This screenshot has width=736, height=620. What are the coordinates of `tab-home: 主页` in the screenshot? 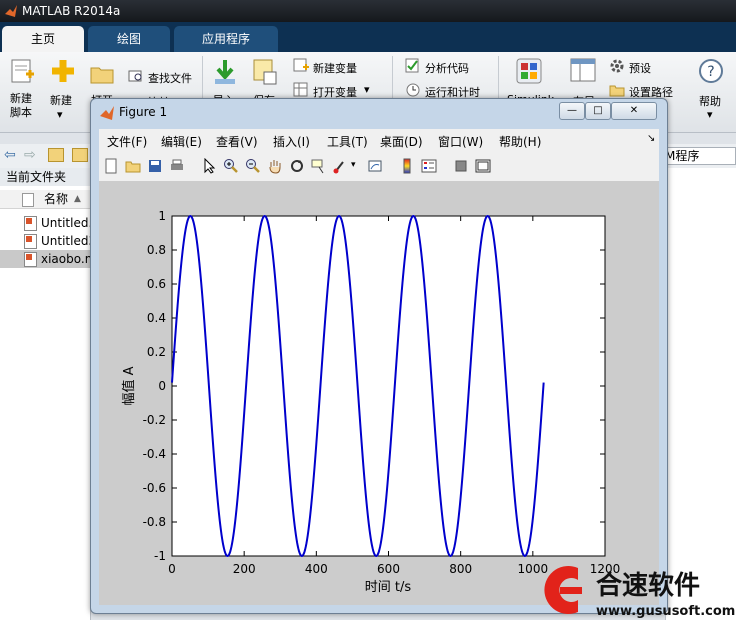 It's located at (43, 39).